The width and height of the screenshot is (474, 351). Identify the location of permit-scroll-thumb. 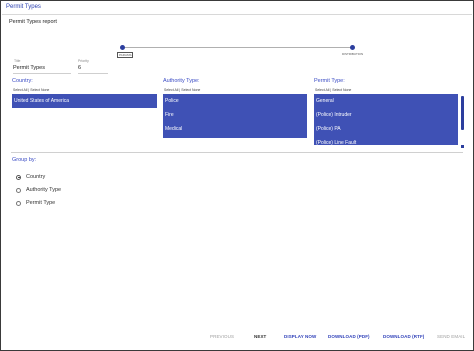
(462, 113).